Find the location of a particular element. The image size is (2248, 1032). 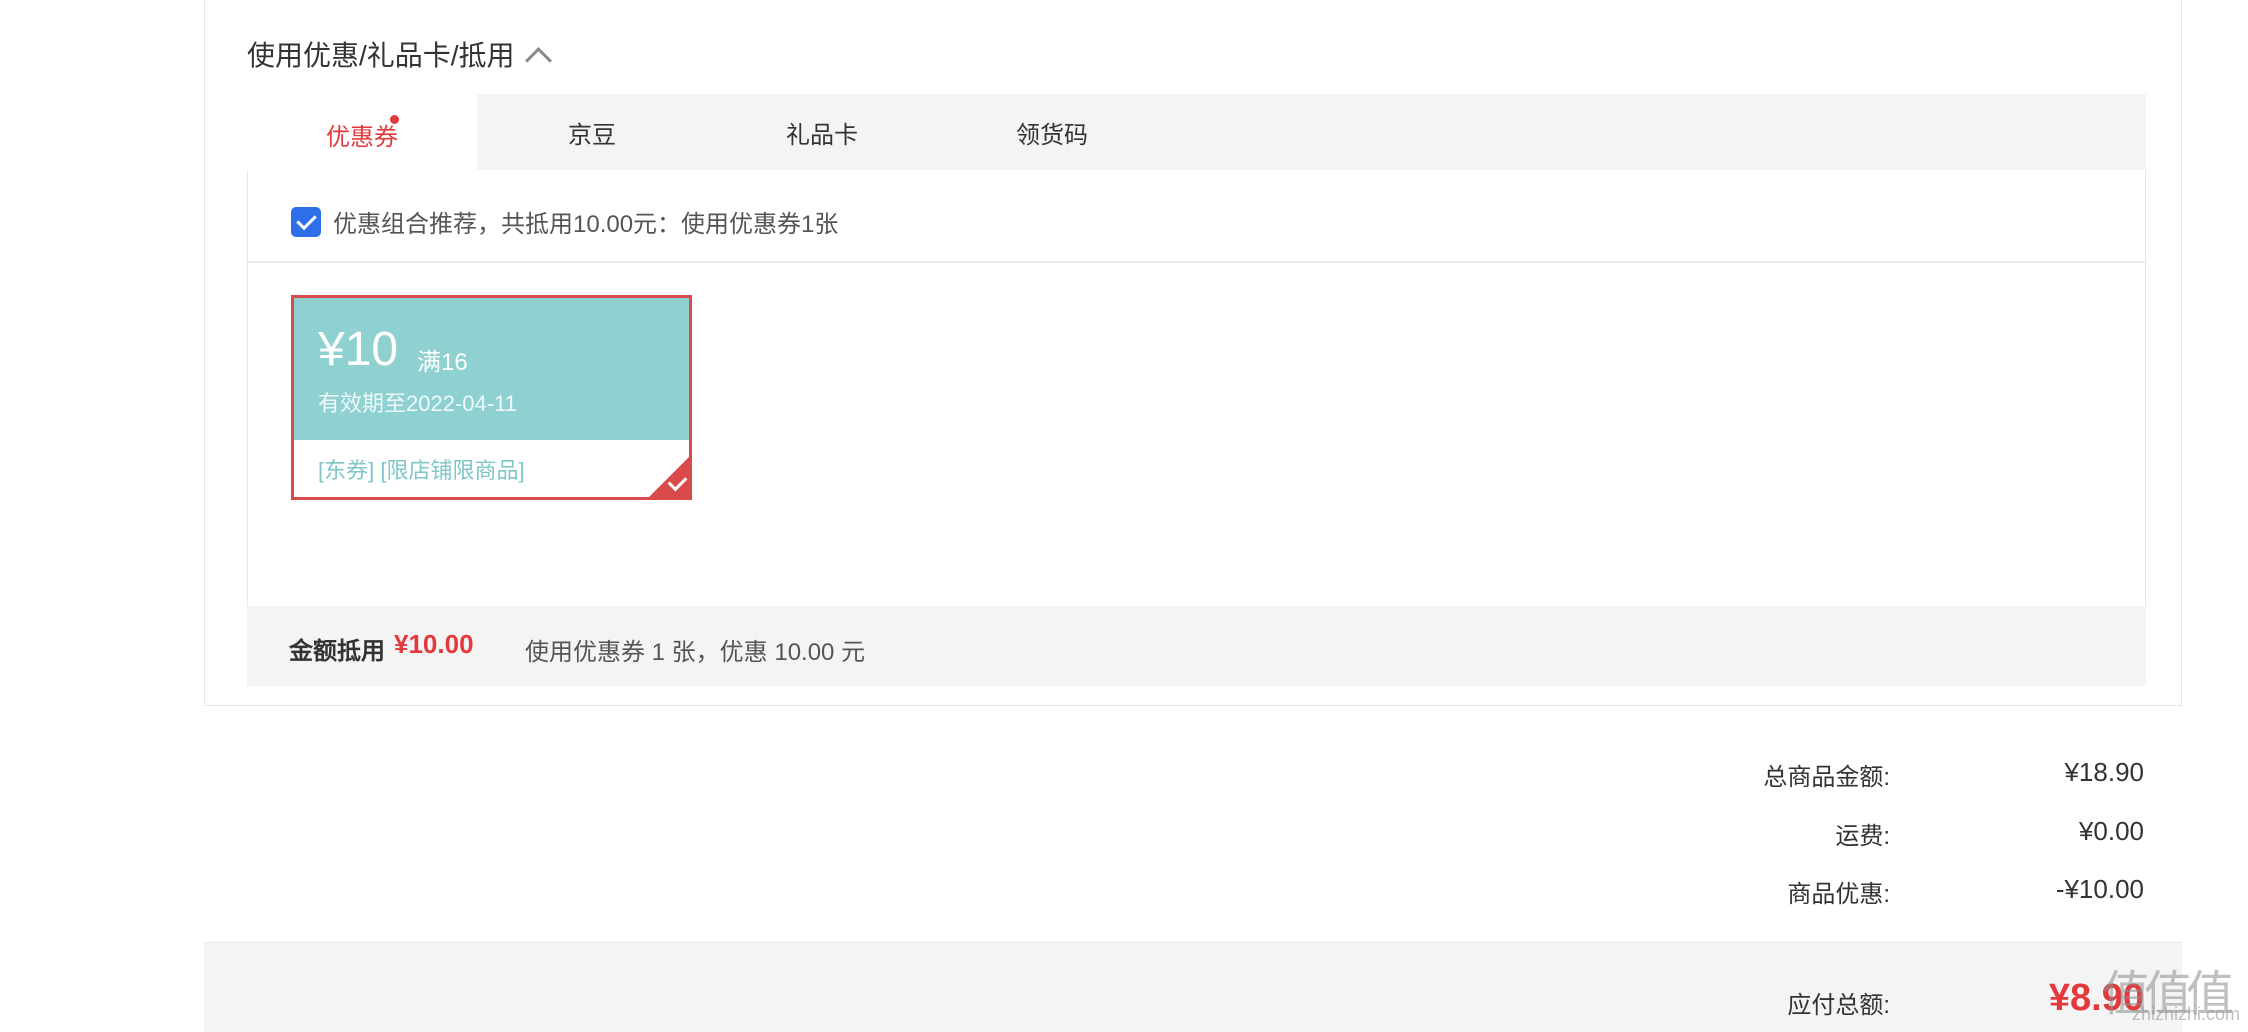

tab-coupons: 优惠券 is located at coordinates (362, 133).